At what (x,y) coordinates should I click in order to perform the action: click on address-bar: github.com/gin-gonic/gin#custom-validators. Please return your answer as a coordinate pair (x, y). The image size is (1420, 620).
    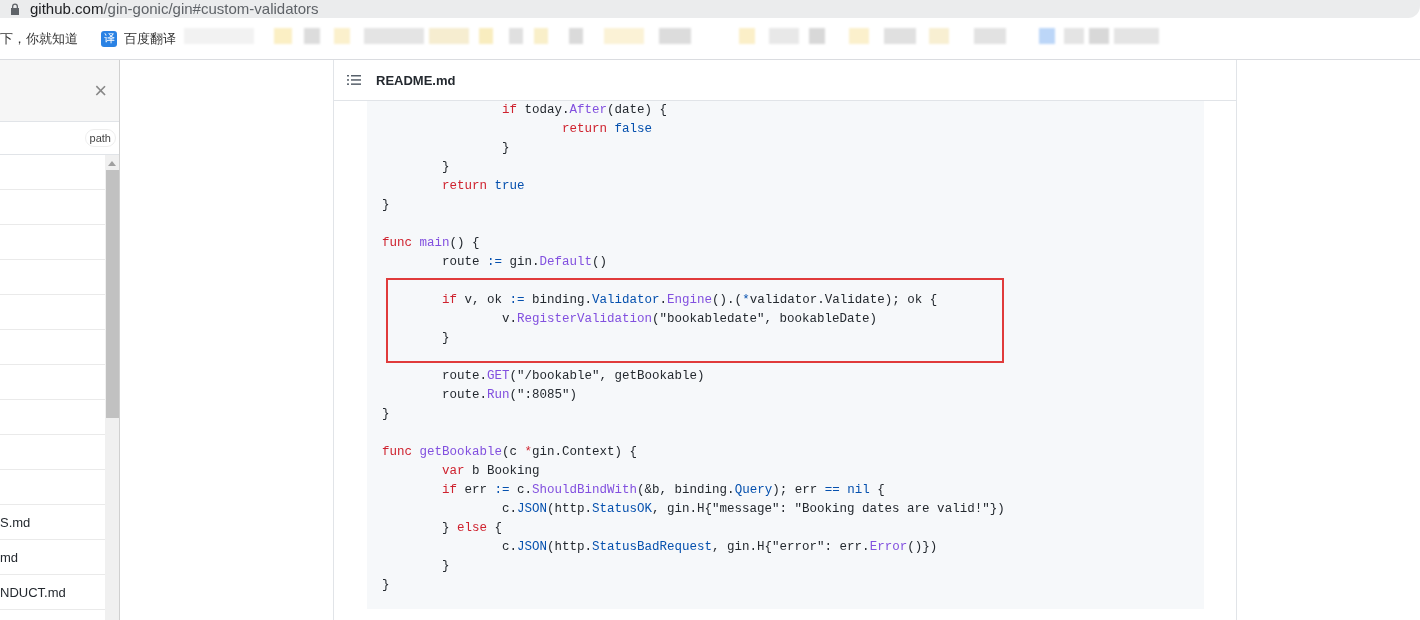
    Looking at the image, I should click on (710, 9).